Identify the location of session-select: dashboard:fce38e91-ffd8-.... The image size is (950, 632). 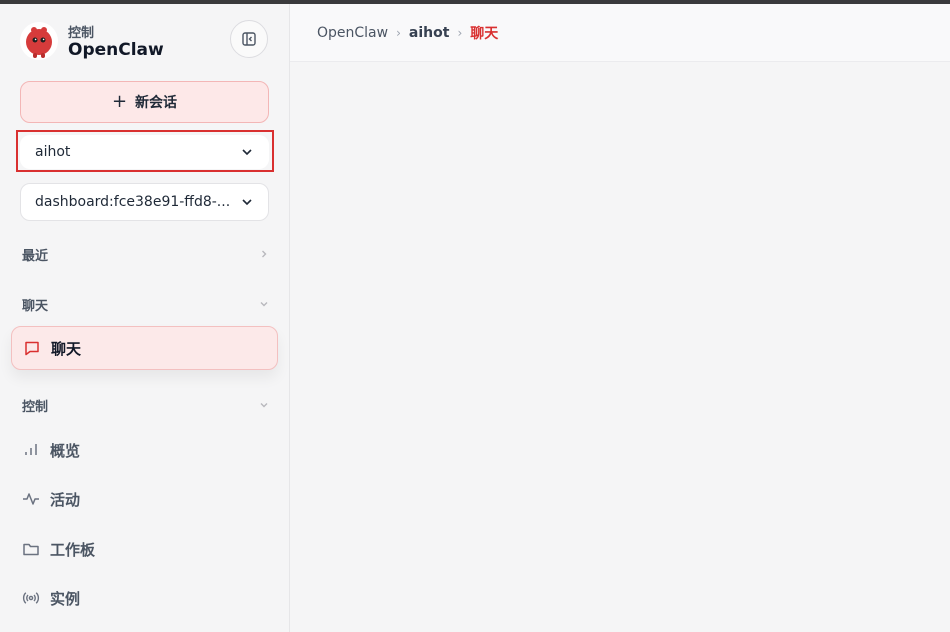
(144, 202).